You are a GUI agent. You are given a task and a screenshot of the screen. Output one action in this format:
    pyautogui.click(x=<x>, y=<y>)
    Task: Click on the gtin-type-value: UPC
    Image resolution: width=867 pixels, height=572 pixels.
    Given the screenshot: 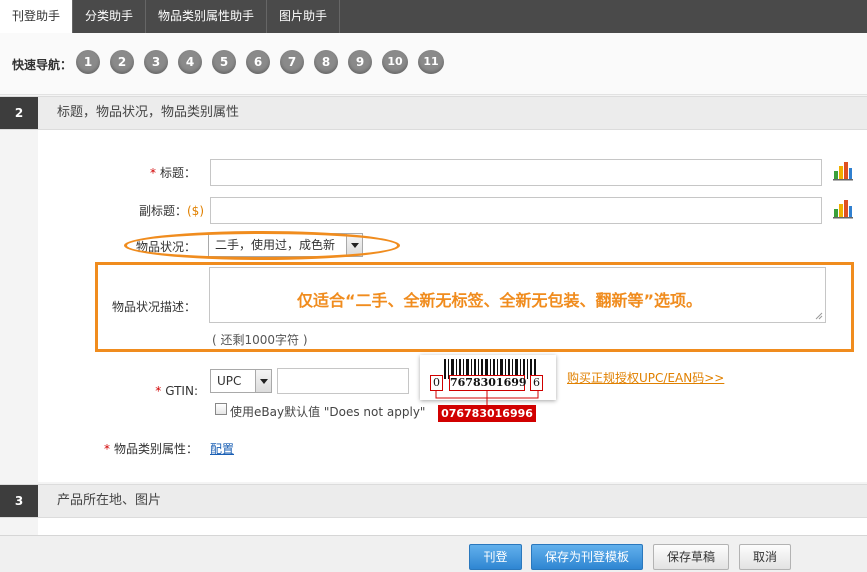 What is the action you would take?
    pyautogui.click(x=229, y=381)
    